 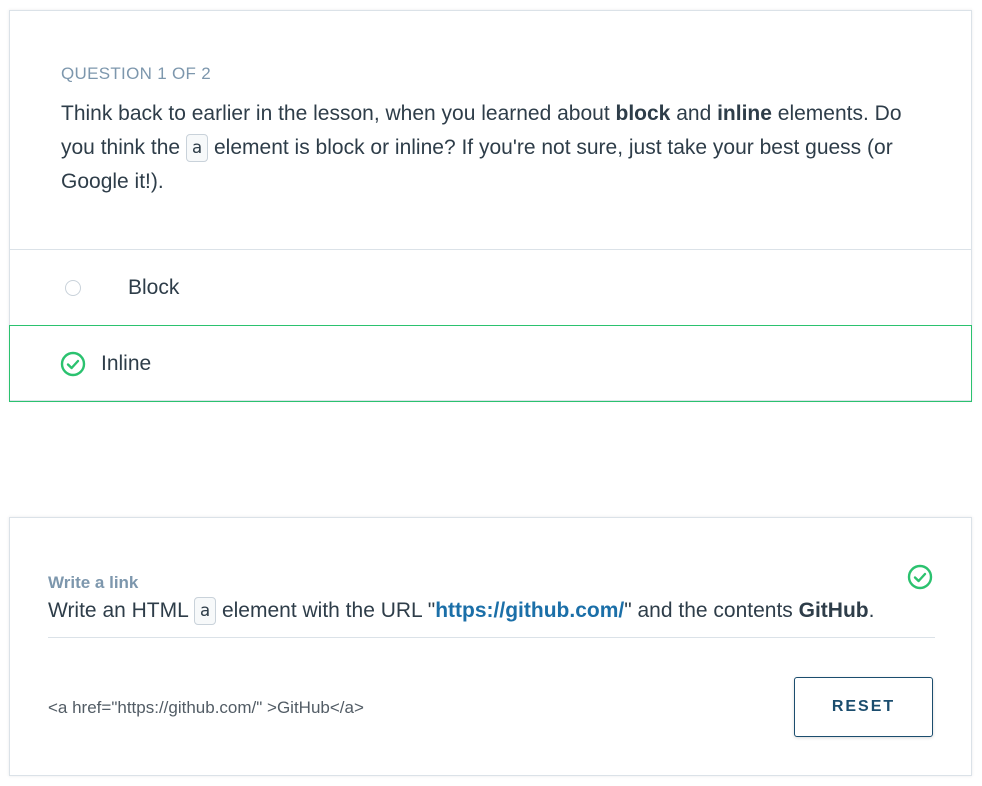 What do you see at coordinates (490, 363) in the screenshot?
I see `answer-option-inline: Inline` at bounding box center [490, 363].